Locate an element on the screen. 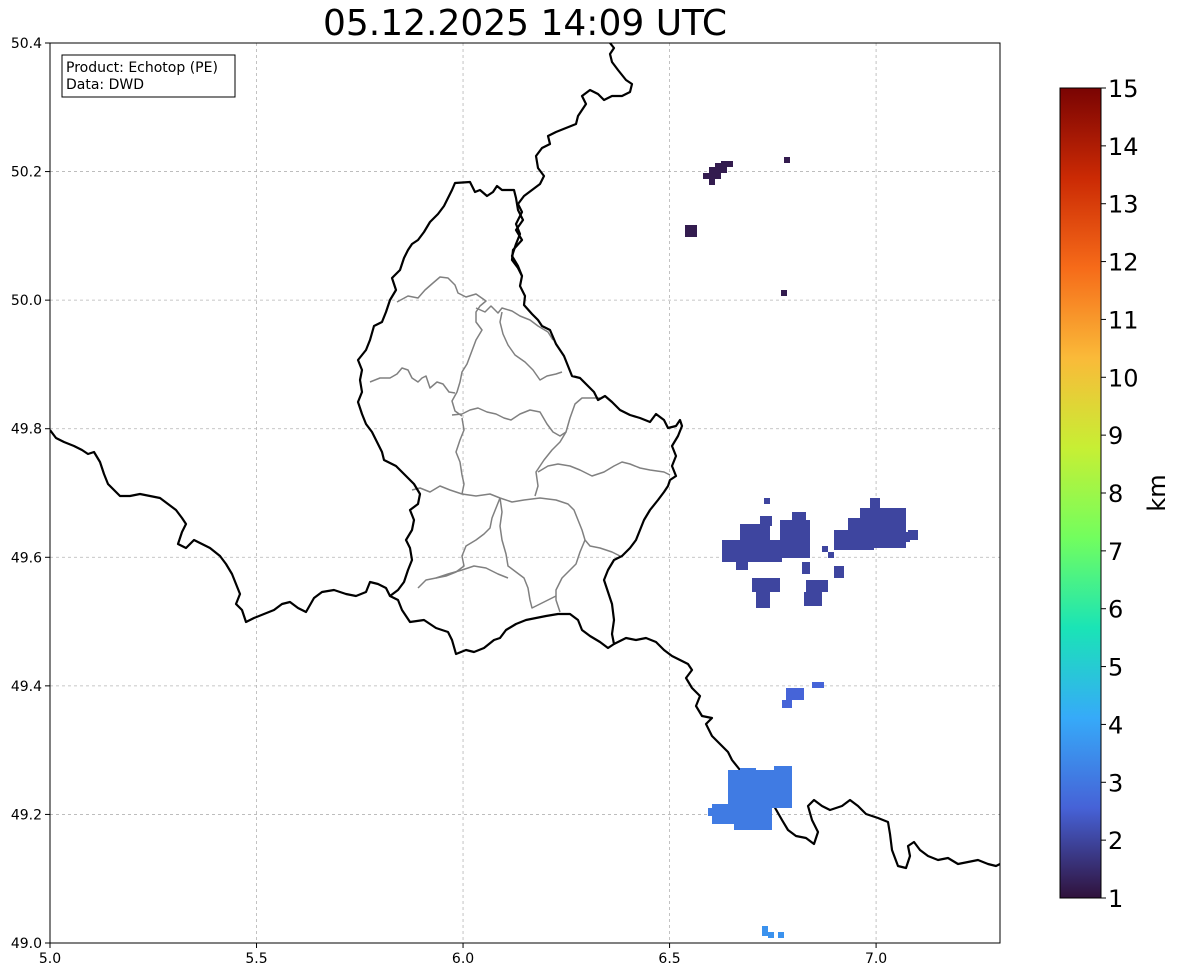  colorbar-tick-label: 4 is located at coordinates (1115, 725).